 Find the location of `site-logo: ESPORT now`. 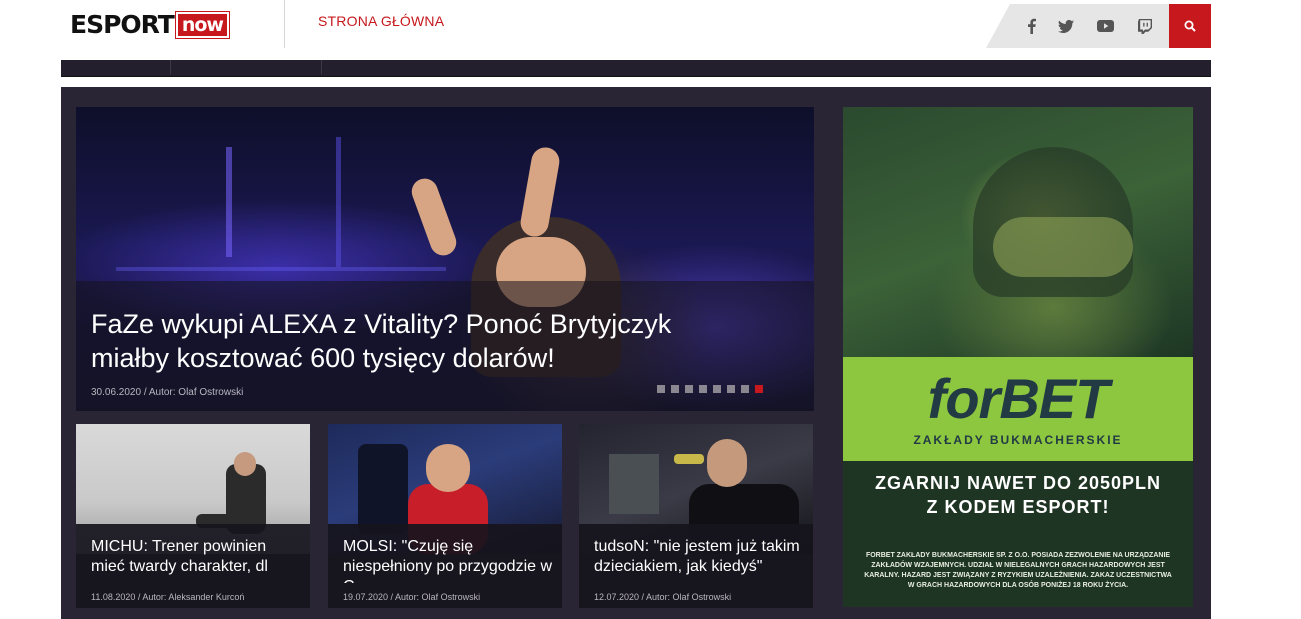

site-logo: ESPORT now is located at coordinates (150, 24).